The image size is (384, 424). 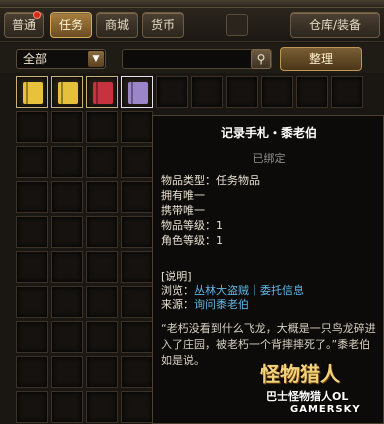 I want to click on window-top-border, so click(x=192, y=4).